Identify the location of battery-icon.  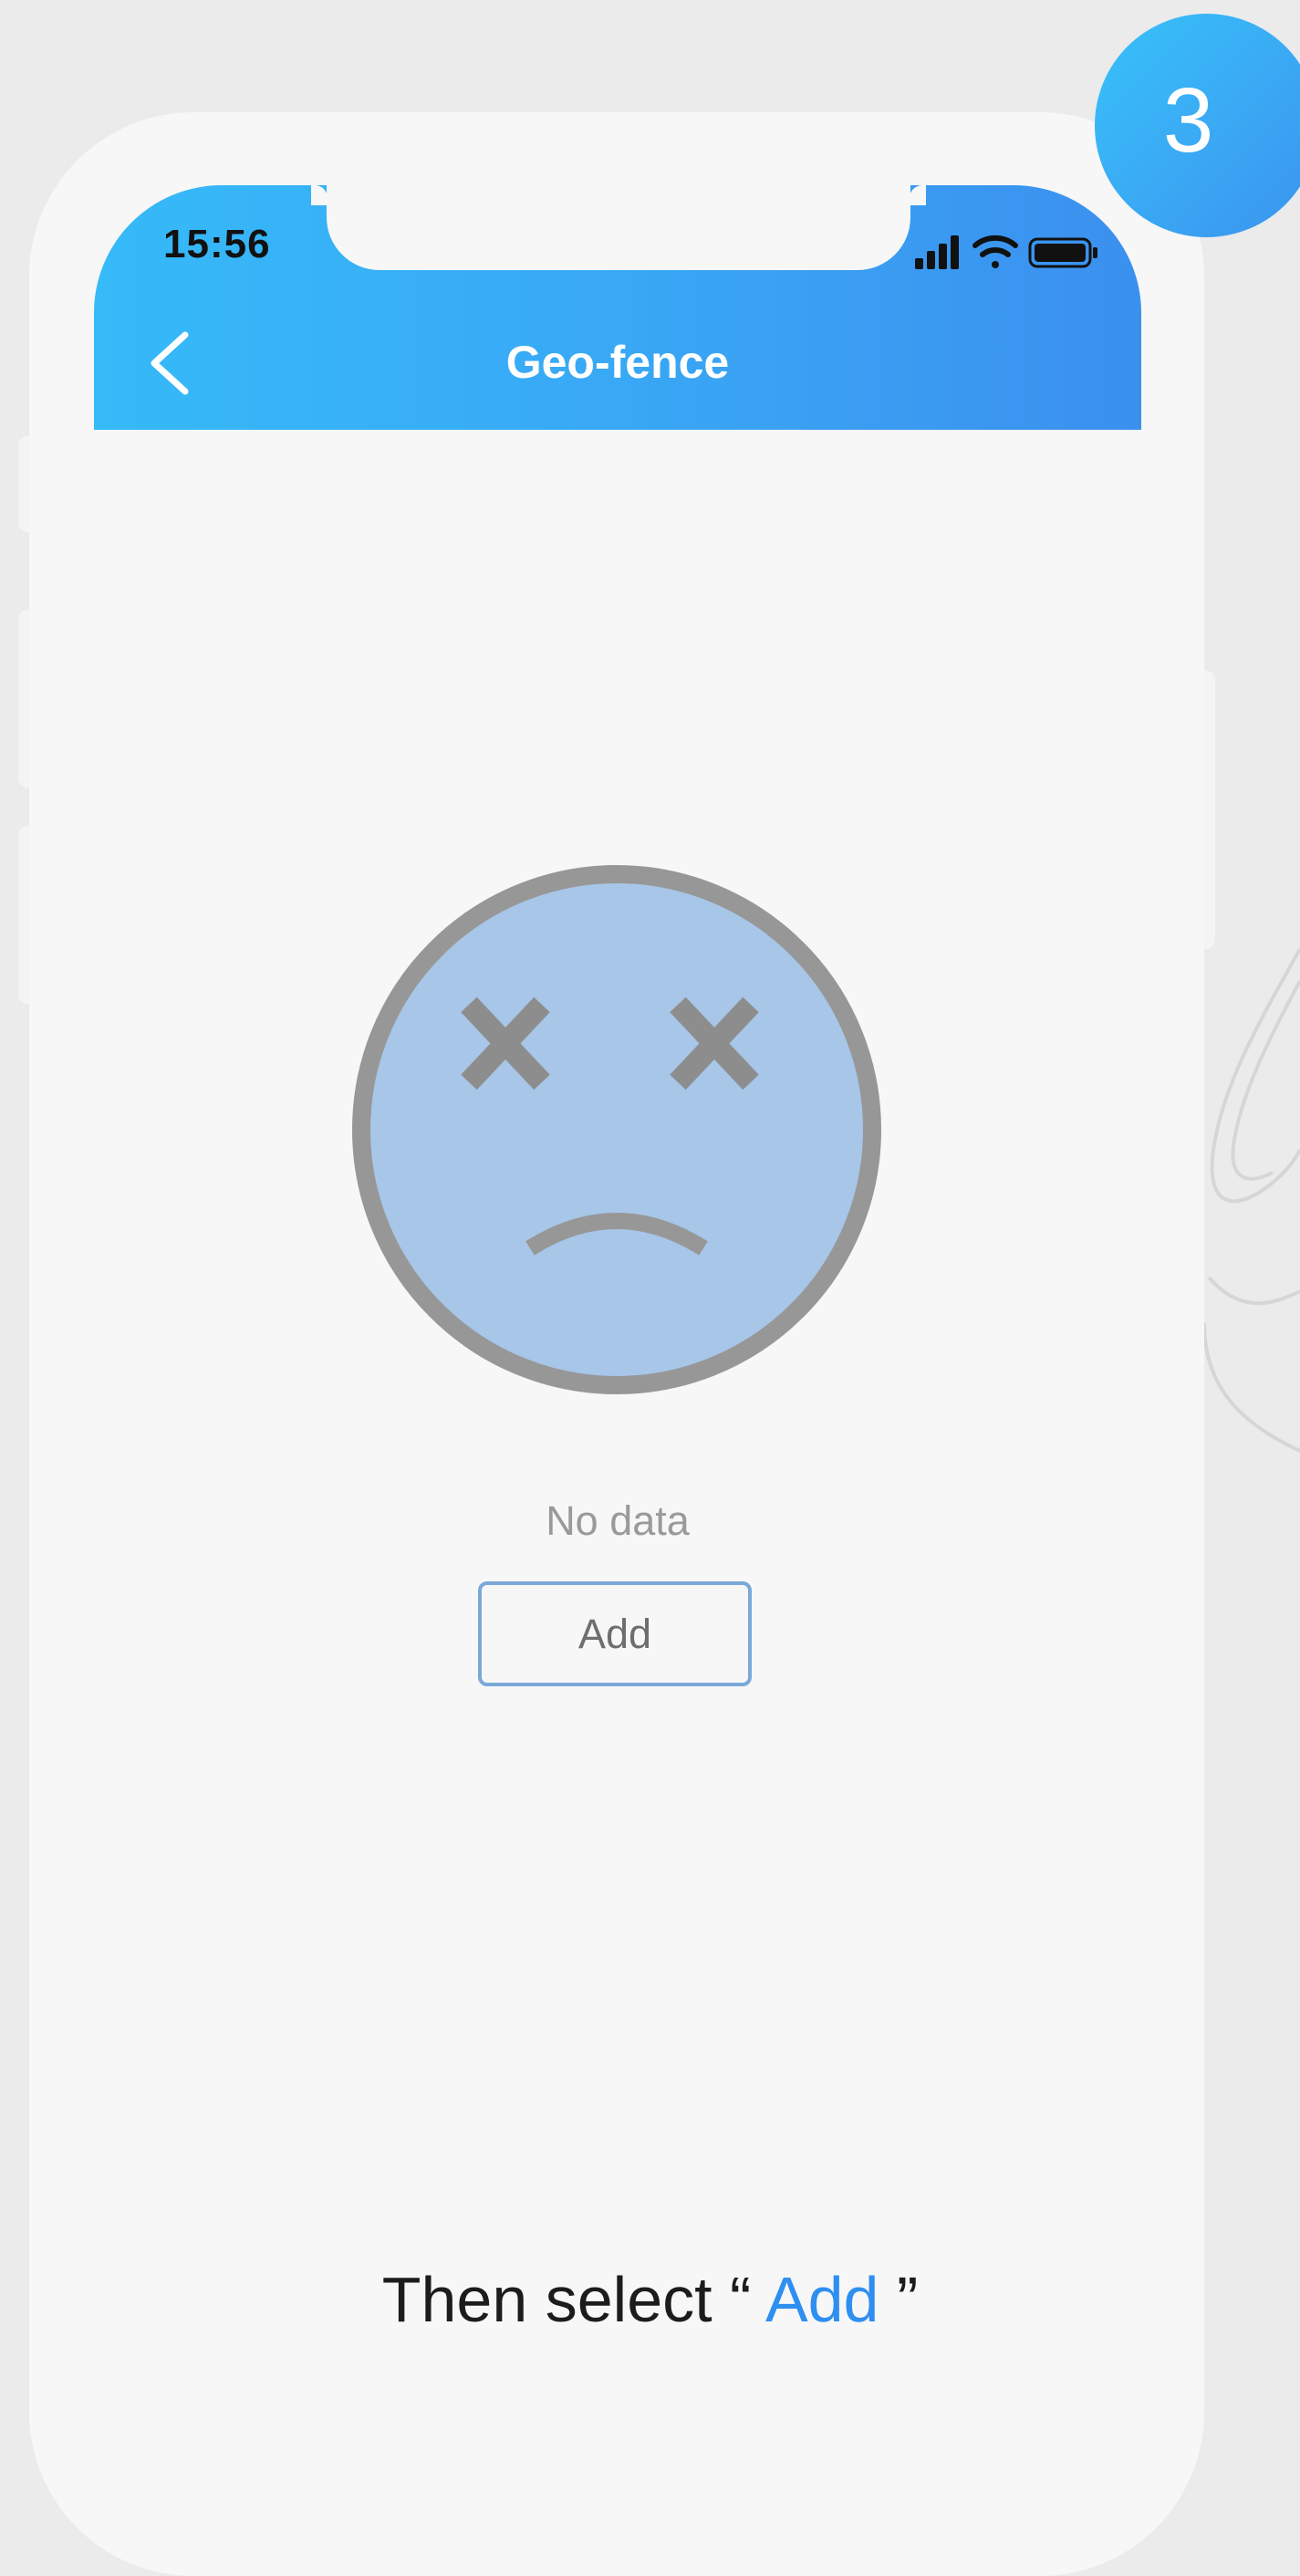
(1062, 252).